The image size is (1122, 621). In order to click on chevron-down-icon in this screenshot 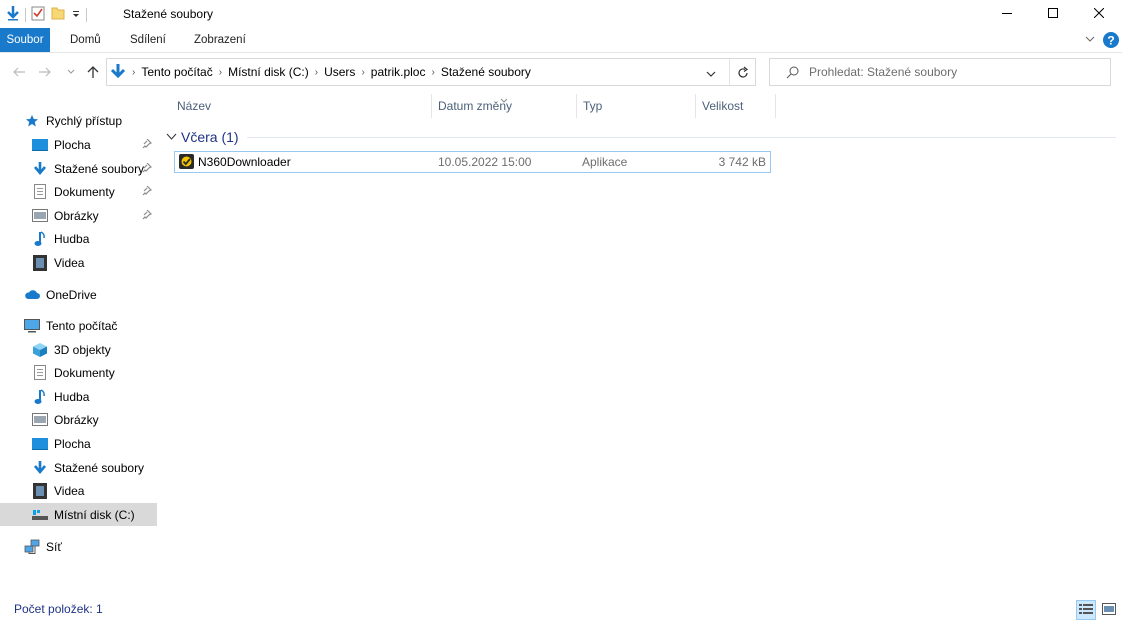, I will do `click(171, 137)`.